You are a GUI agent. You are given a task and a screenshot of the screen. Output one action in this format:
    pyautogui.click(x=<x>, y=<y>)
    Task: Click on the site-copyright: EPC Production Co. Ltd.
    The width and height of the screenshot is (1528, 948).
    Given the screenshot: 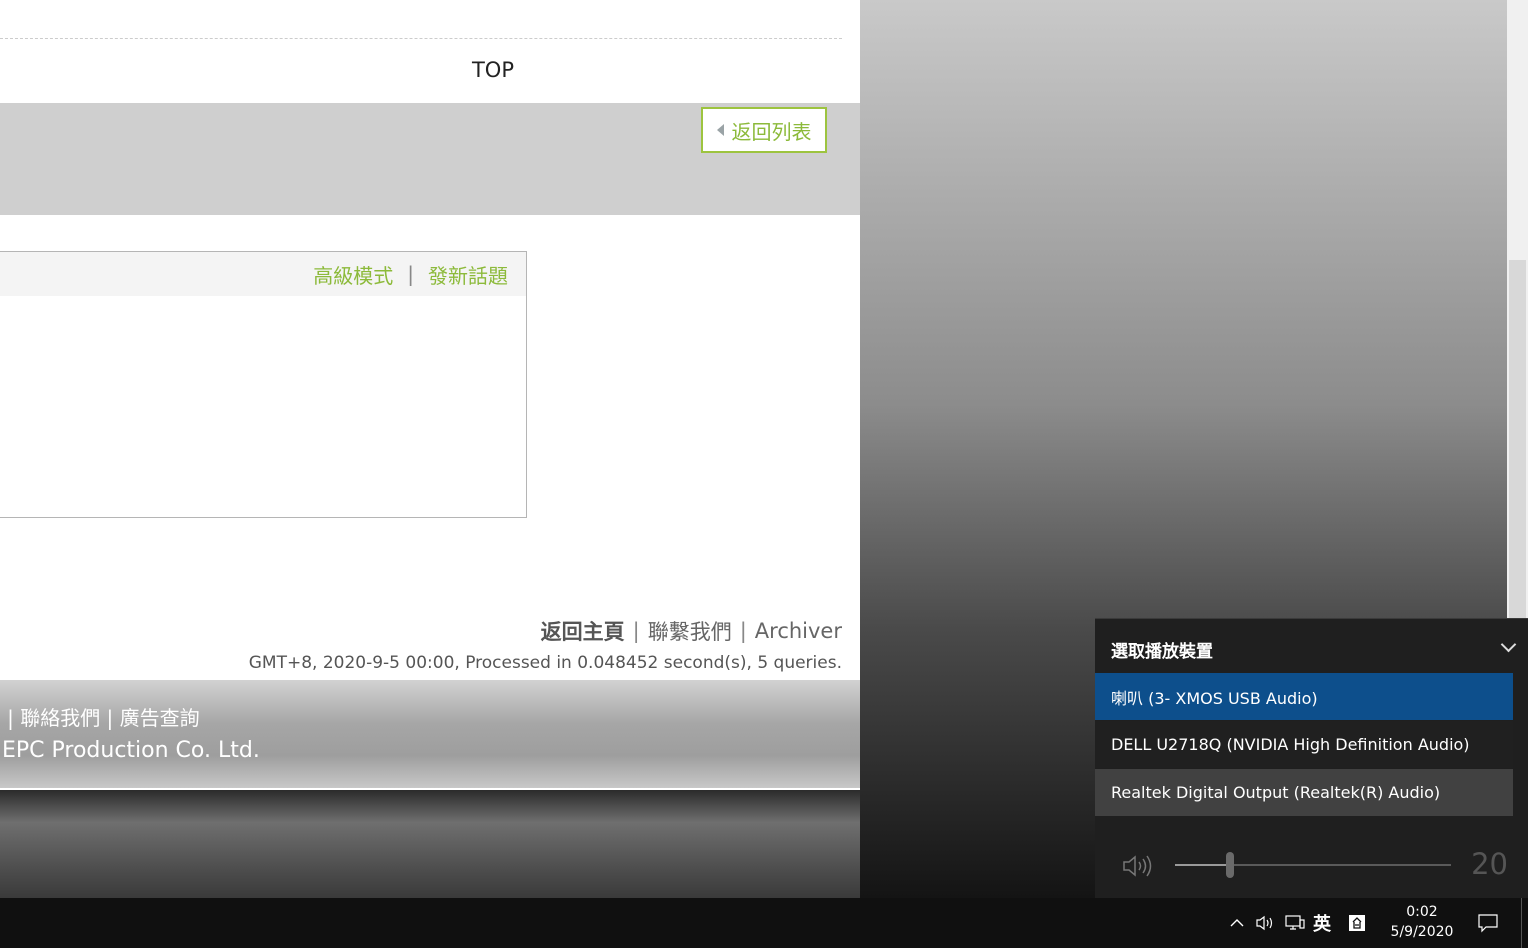 What is the action you would take?
    pyautogui.click(x=131, y=750)
    